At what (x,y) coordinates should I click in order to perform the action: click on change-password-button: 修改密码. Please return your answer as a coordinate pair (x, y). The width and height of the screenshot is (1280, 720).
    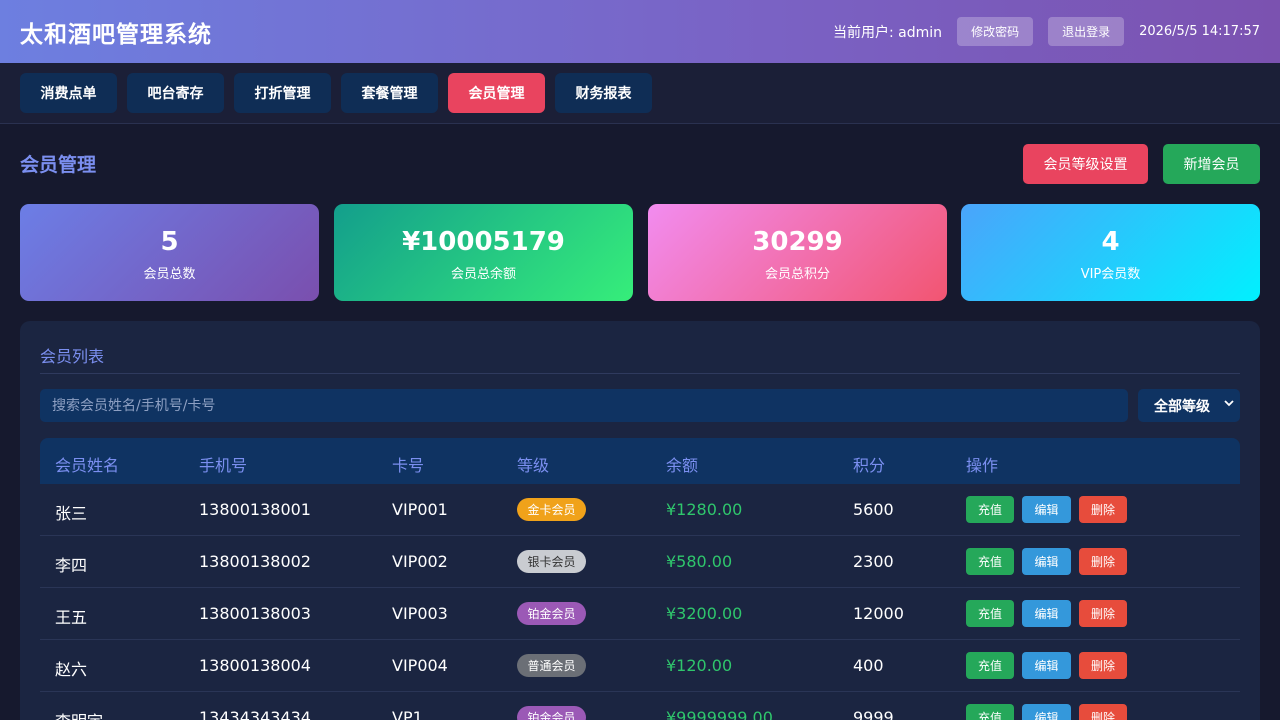
    Looking at the image, I should click on (995, 31).